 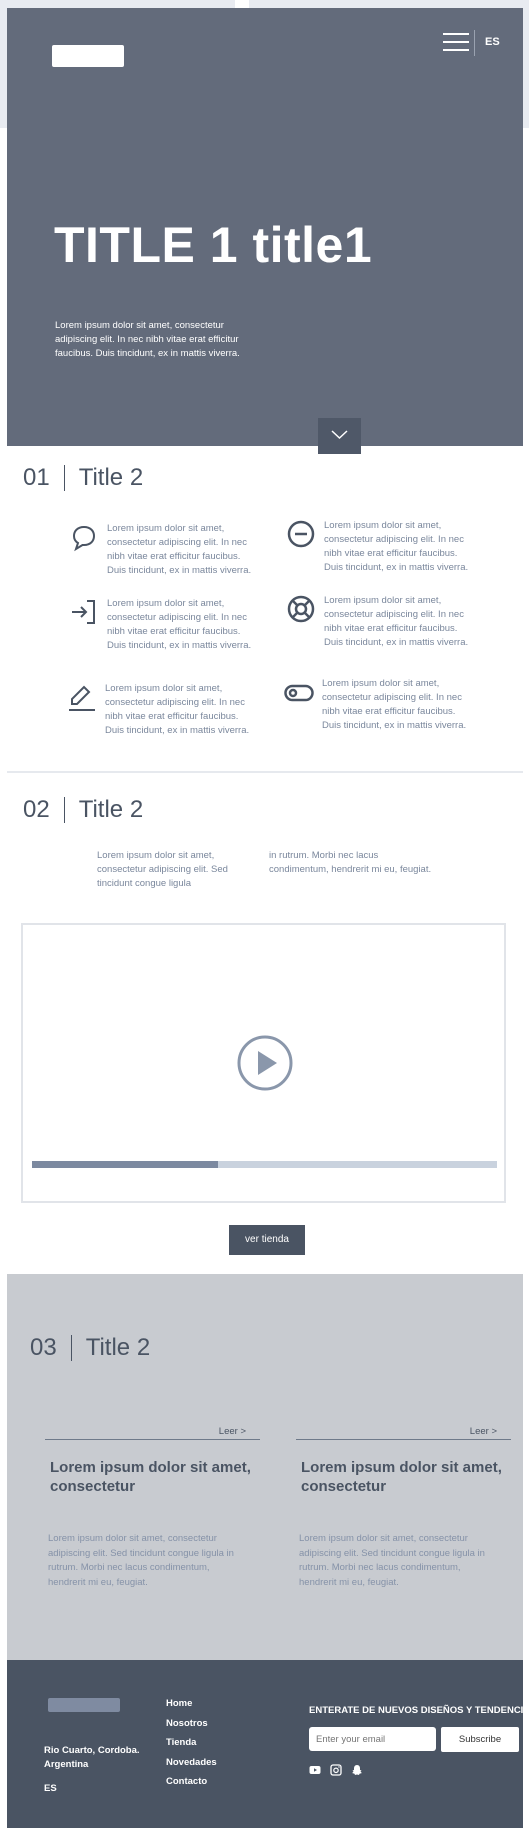 What do you see at coordinates (191, 1708) in the screenshot?
I see `footer-link-home: Home` at bounding box center [191, 1708].